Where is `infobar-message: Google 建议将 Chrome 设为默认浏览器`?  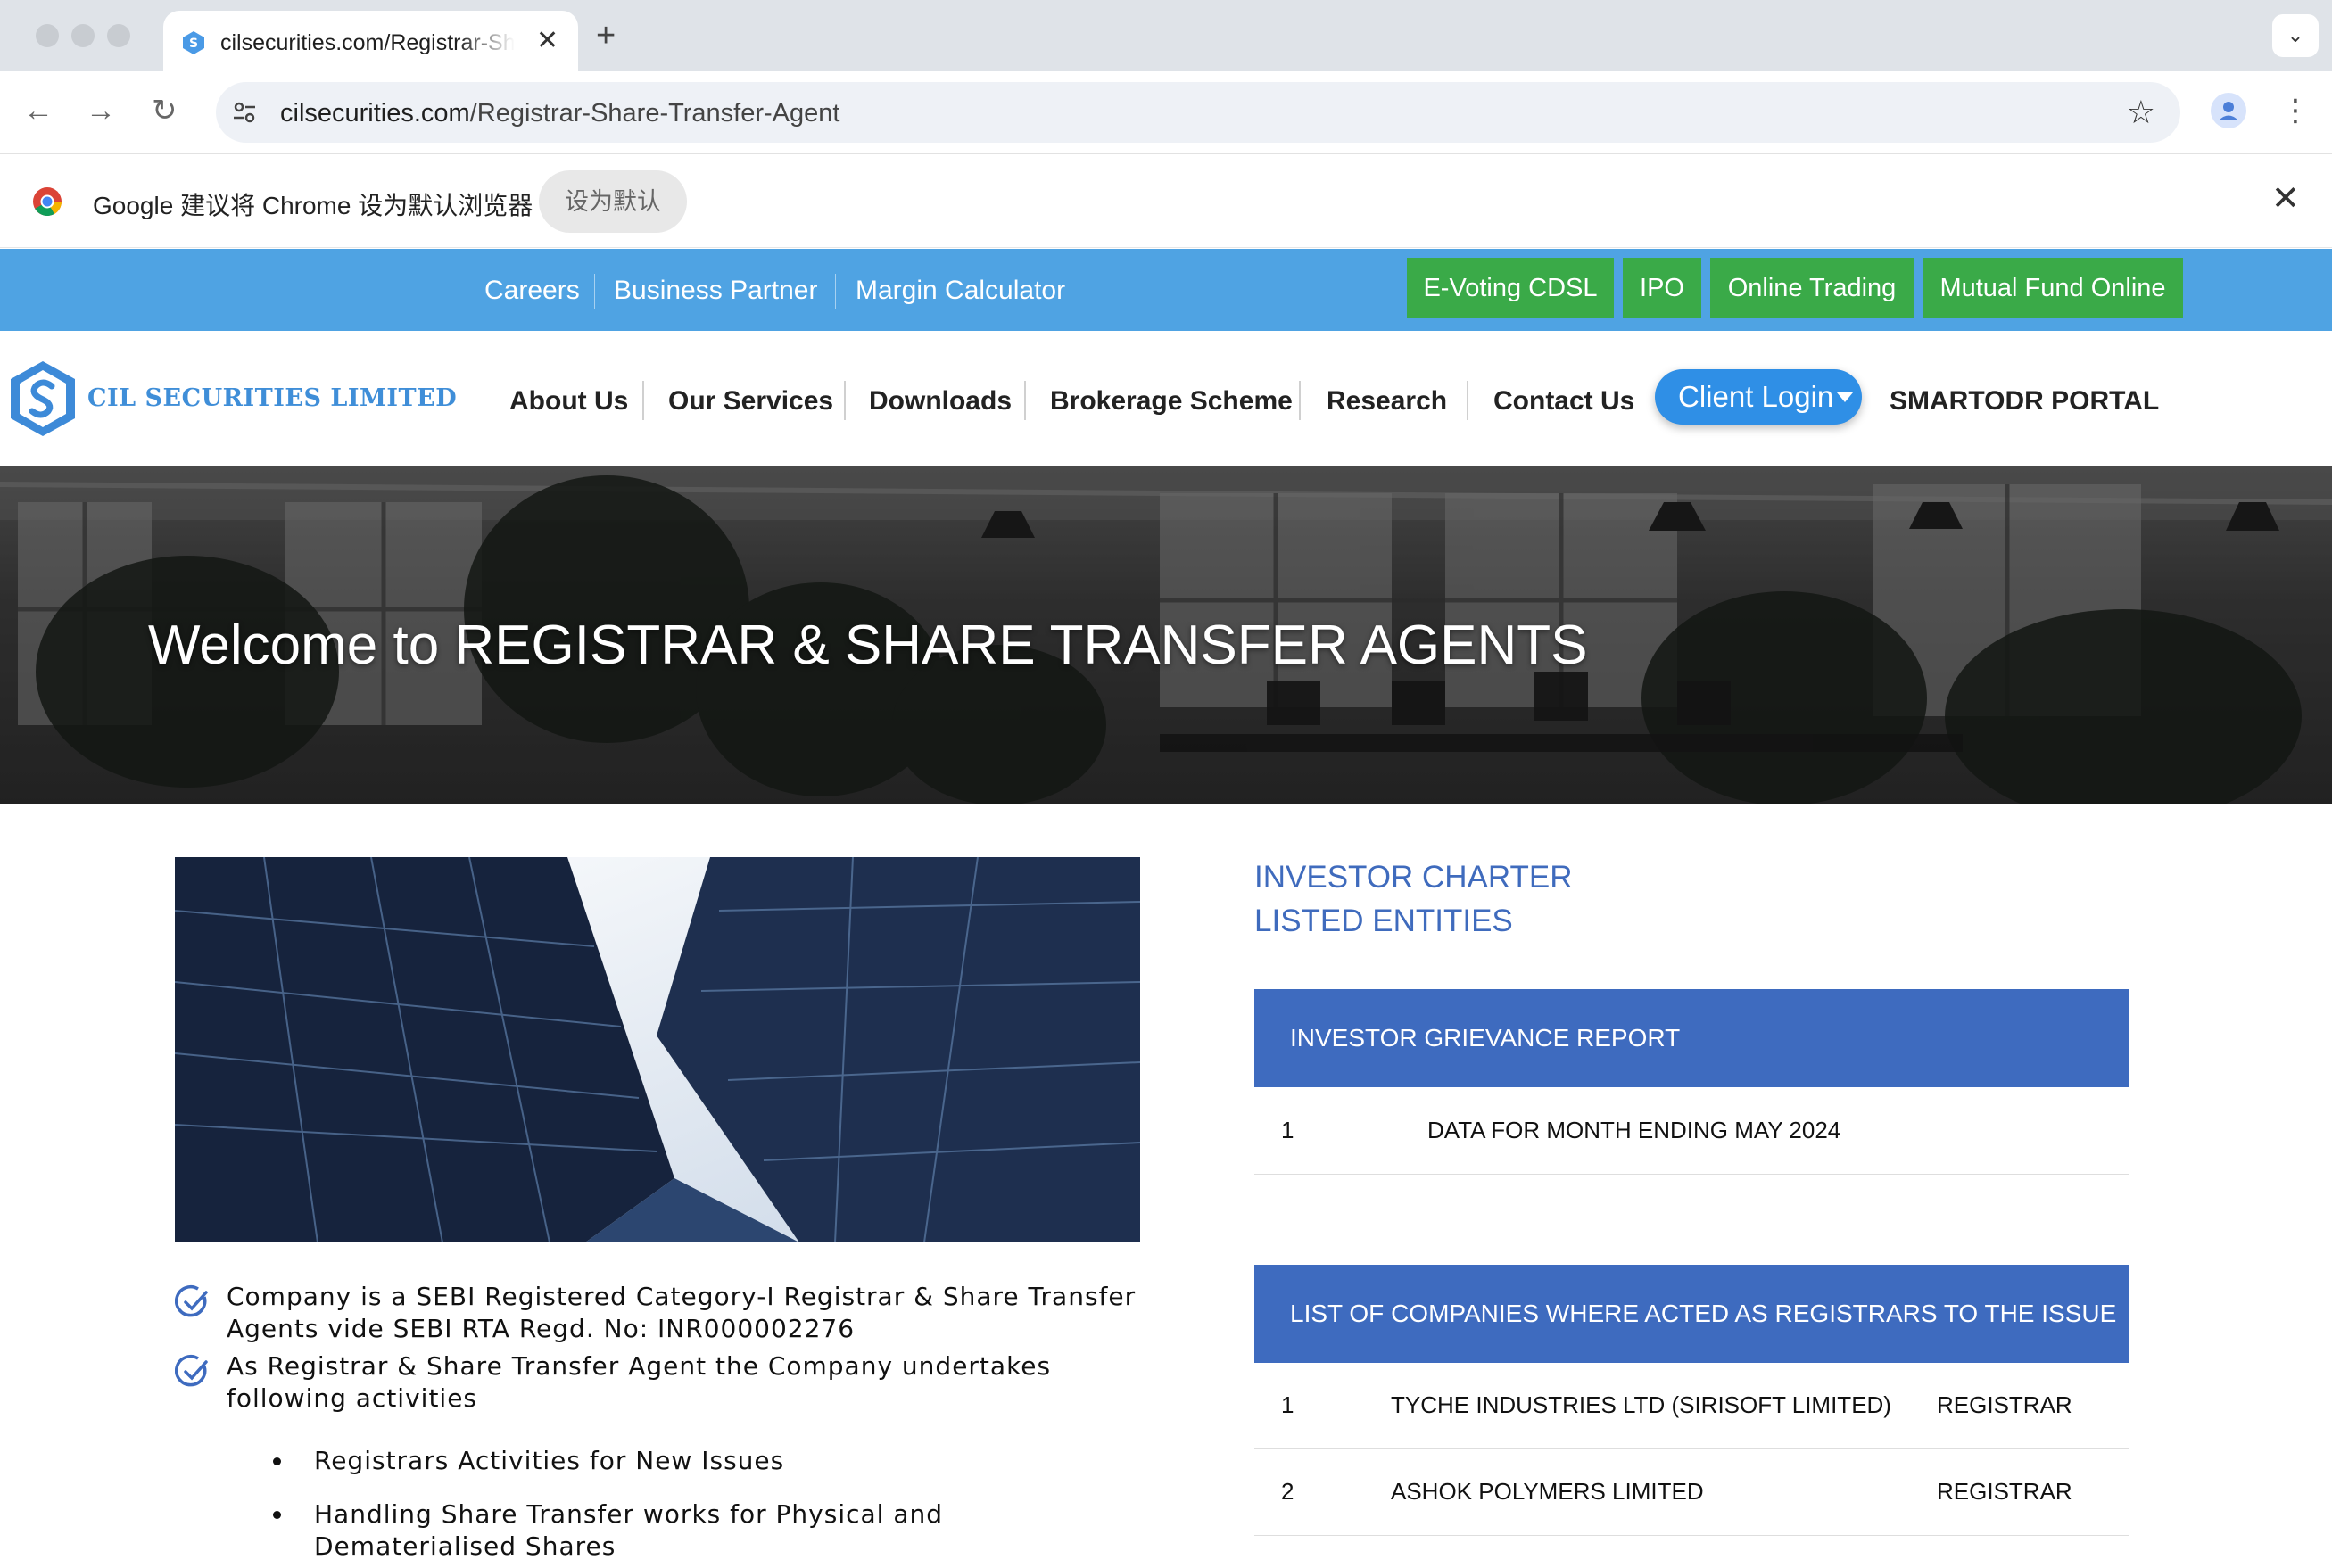
infobar-message: Google 建议将 Chrome 设为默认浏览器 is located at coordinates (313, 205).